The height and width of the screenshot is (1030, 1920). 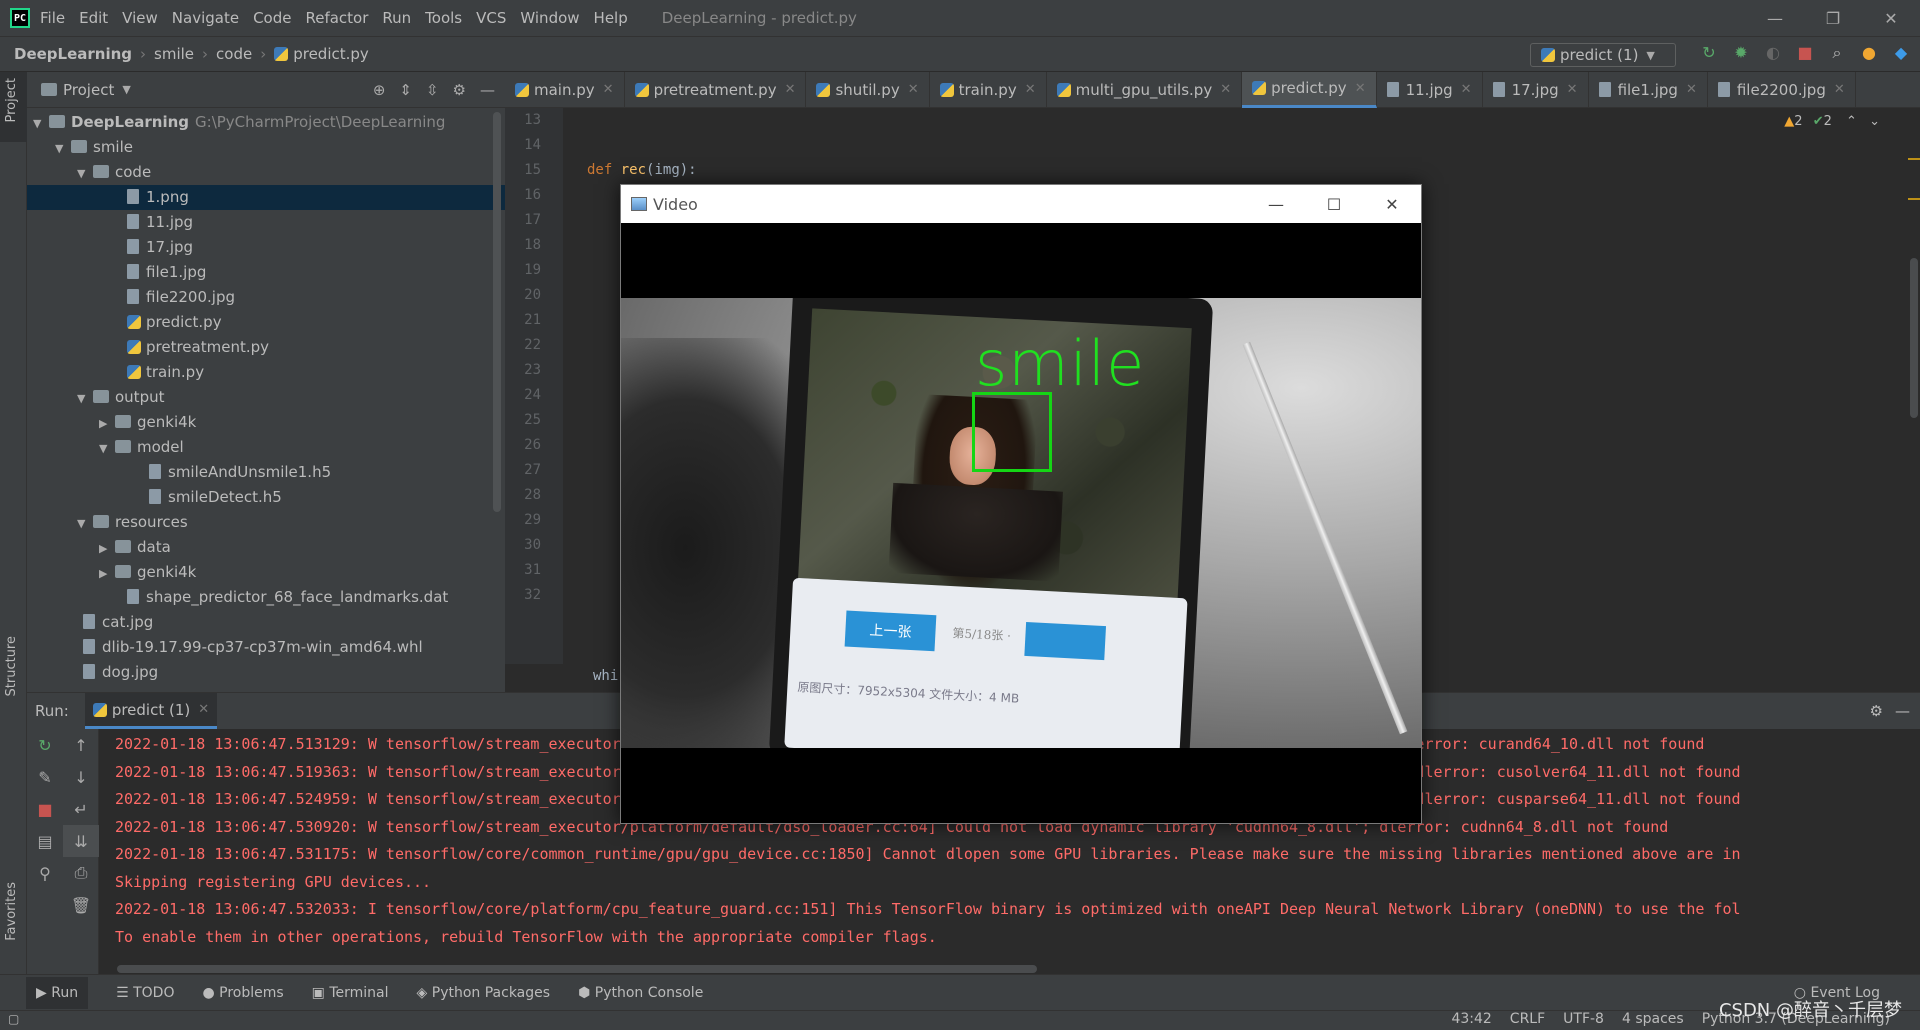 I want to click on restore-icon: ❐, so click(x=1833, y=18).